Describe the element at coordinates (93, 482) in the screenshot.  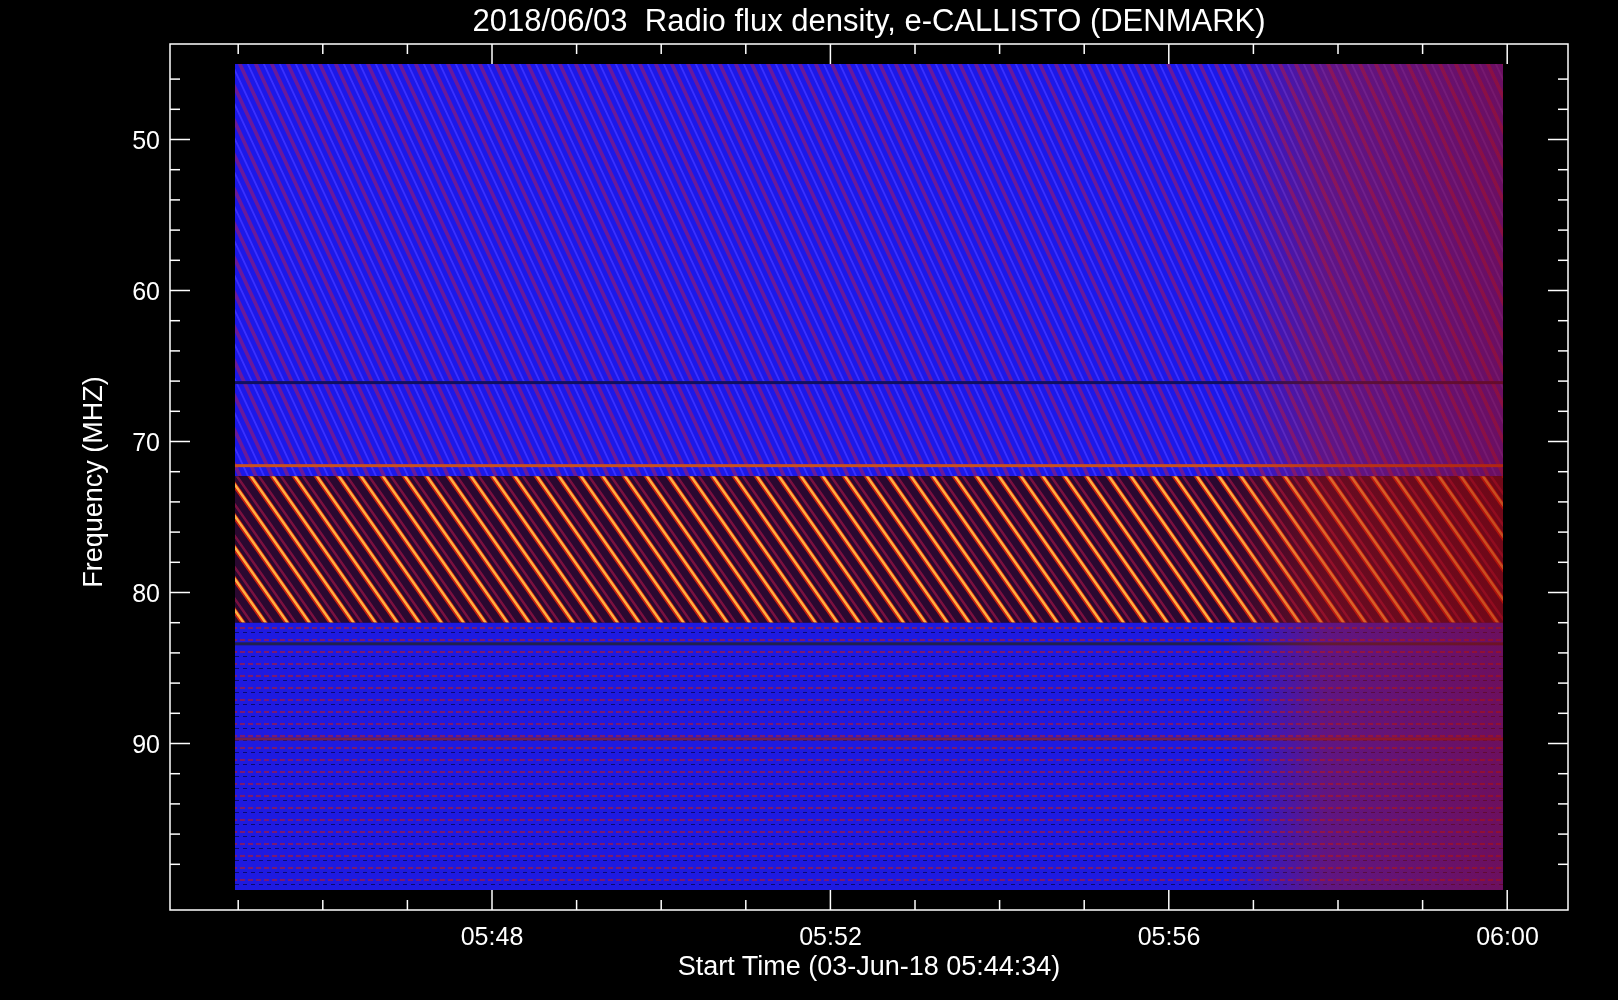
I see `y-axis-label: Frequency (MHZ)` at that location.